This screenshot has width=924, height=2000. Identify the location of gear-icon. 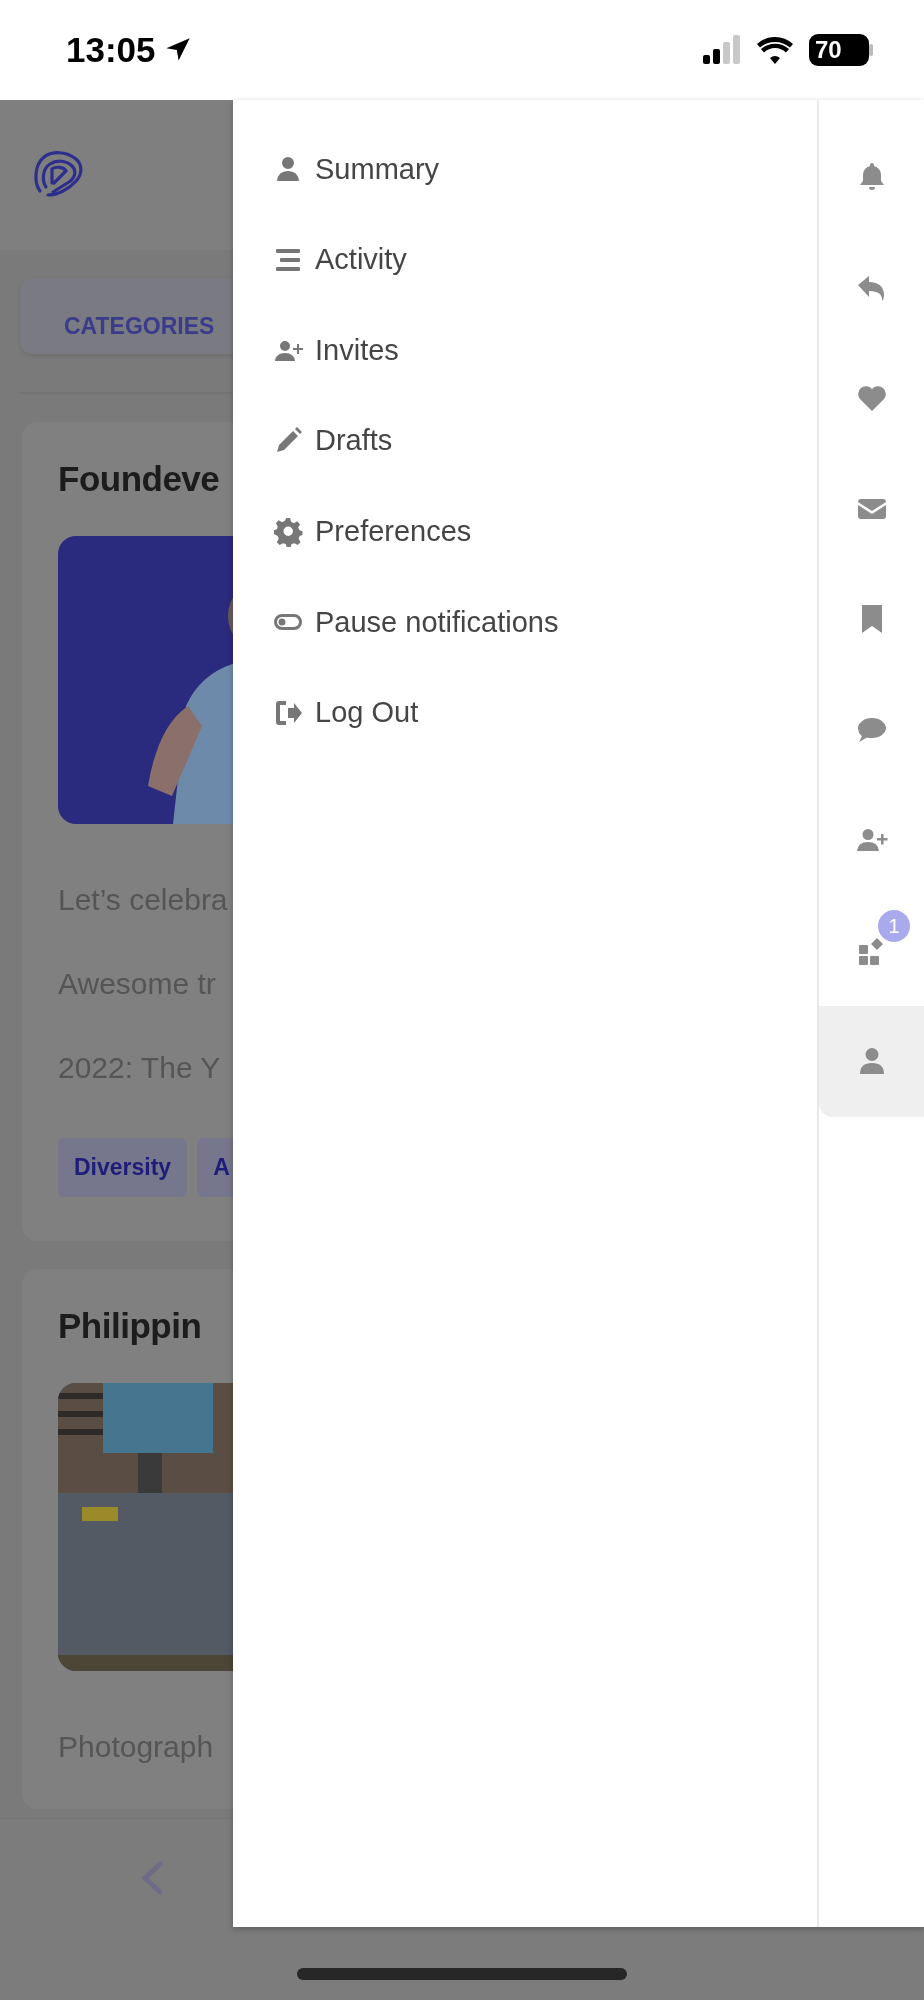
(288, 531).